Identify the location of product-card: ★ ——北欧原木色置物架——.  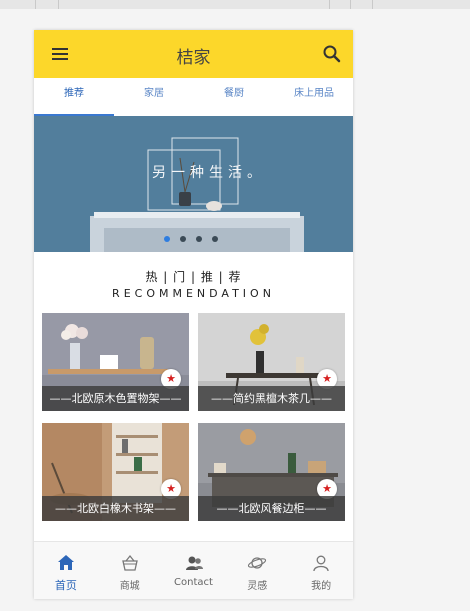
(115, 362).